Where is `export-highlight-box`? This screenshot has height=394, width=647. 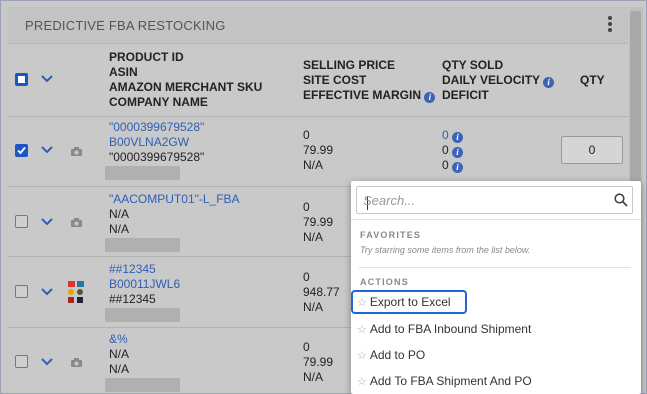 export-highlight-box is located at coordinates (409, 302).